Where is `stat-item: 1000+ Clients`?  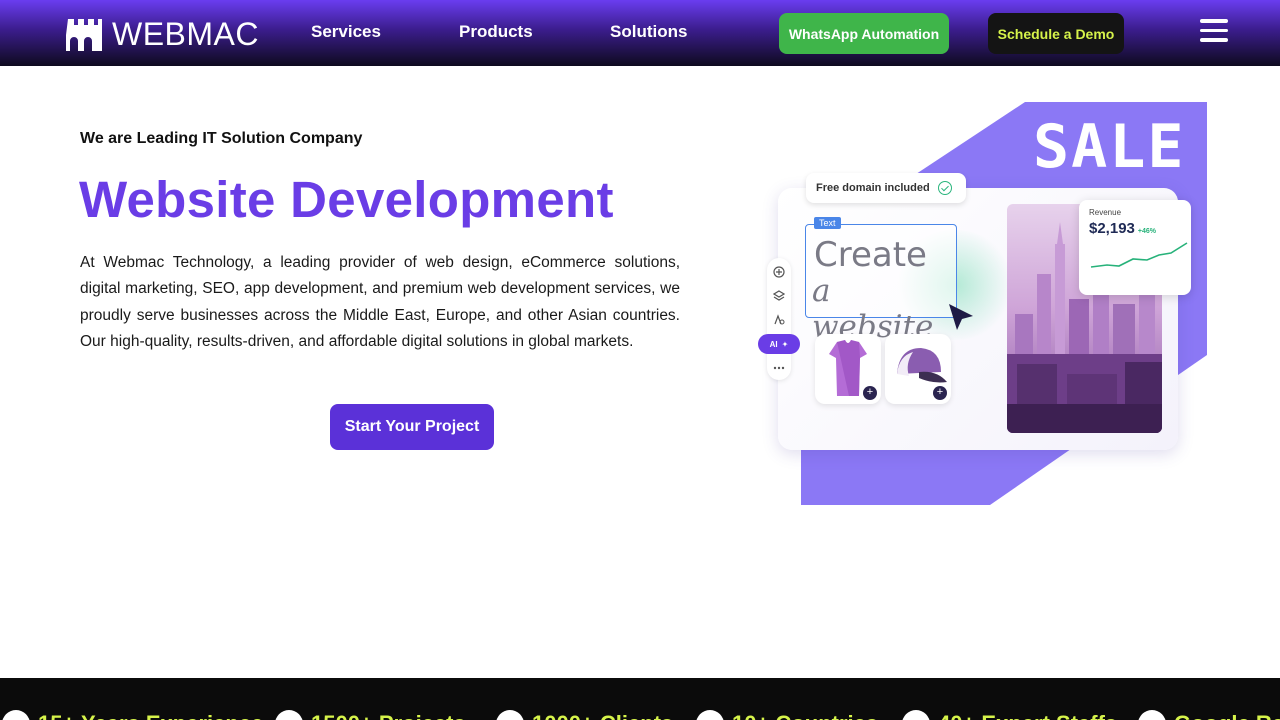 stat-item: 1000+ Clients is located at coordinates (584, 715).